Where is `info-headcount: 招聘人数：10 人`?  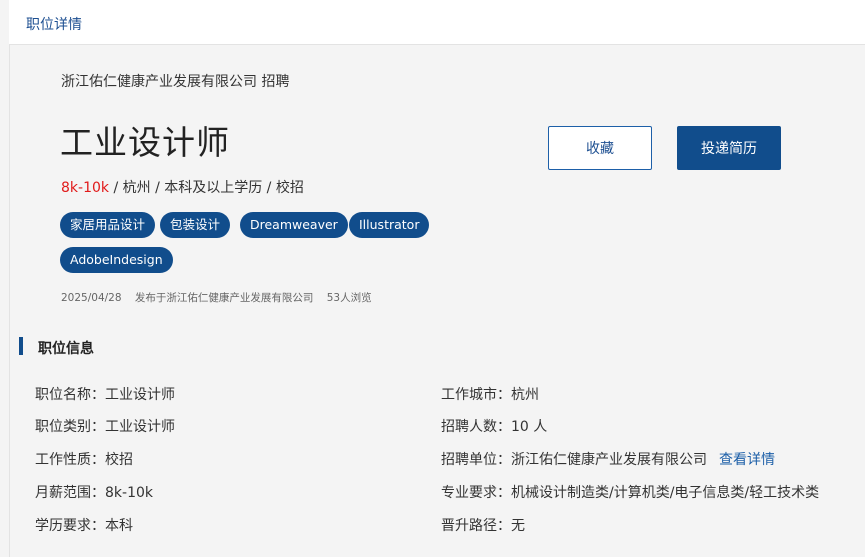 info-headcount: 招聘人数：10 人 is located at coordinates (494, 426).